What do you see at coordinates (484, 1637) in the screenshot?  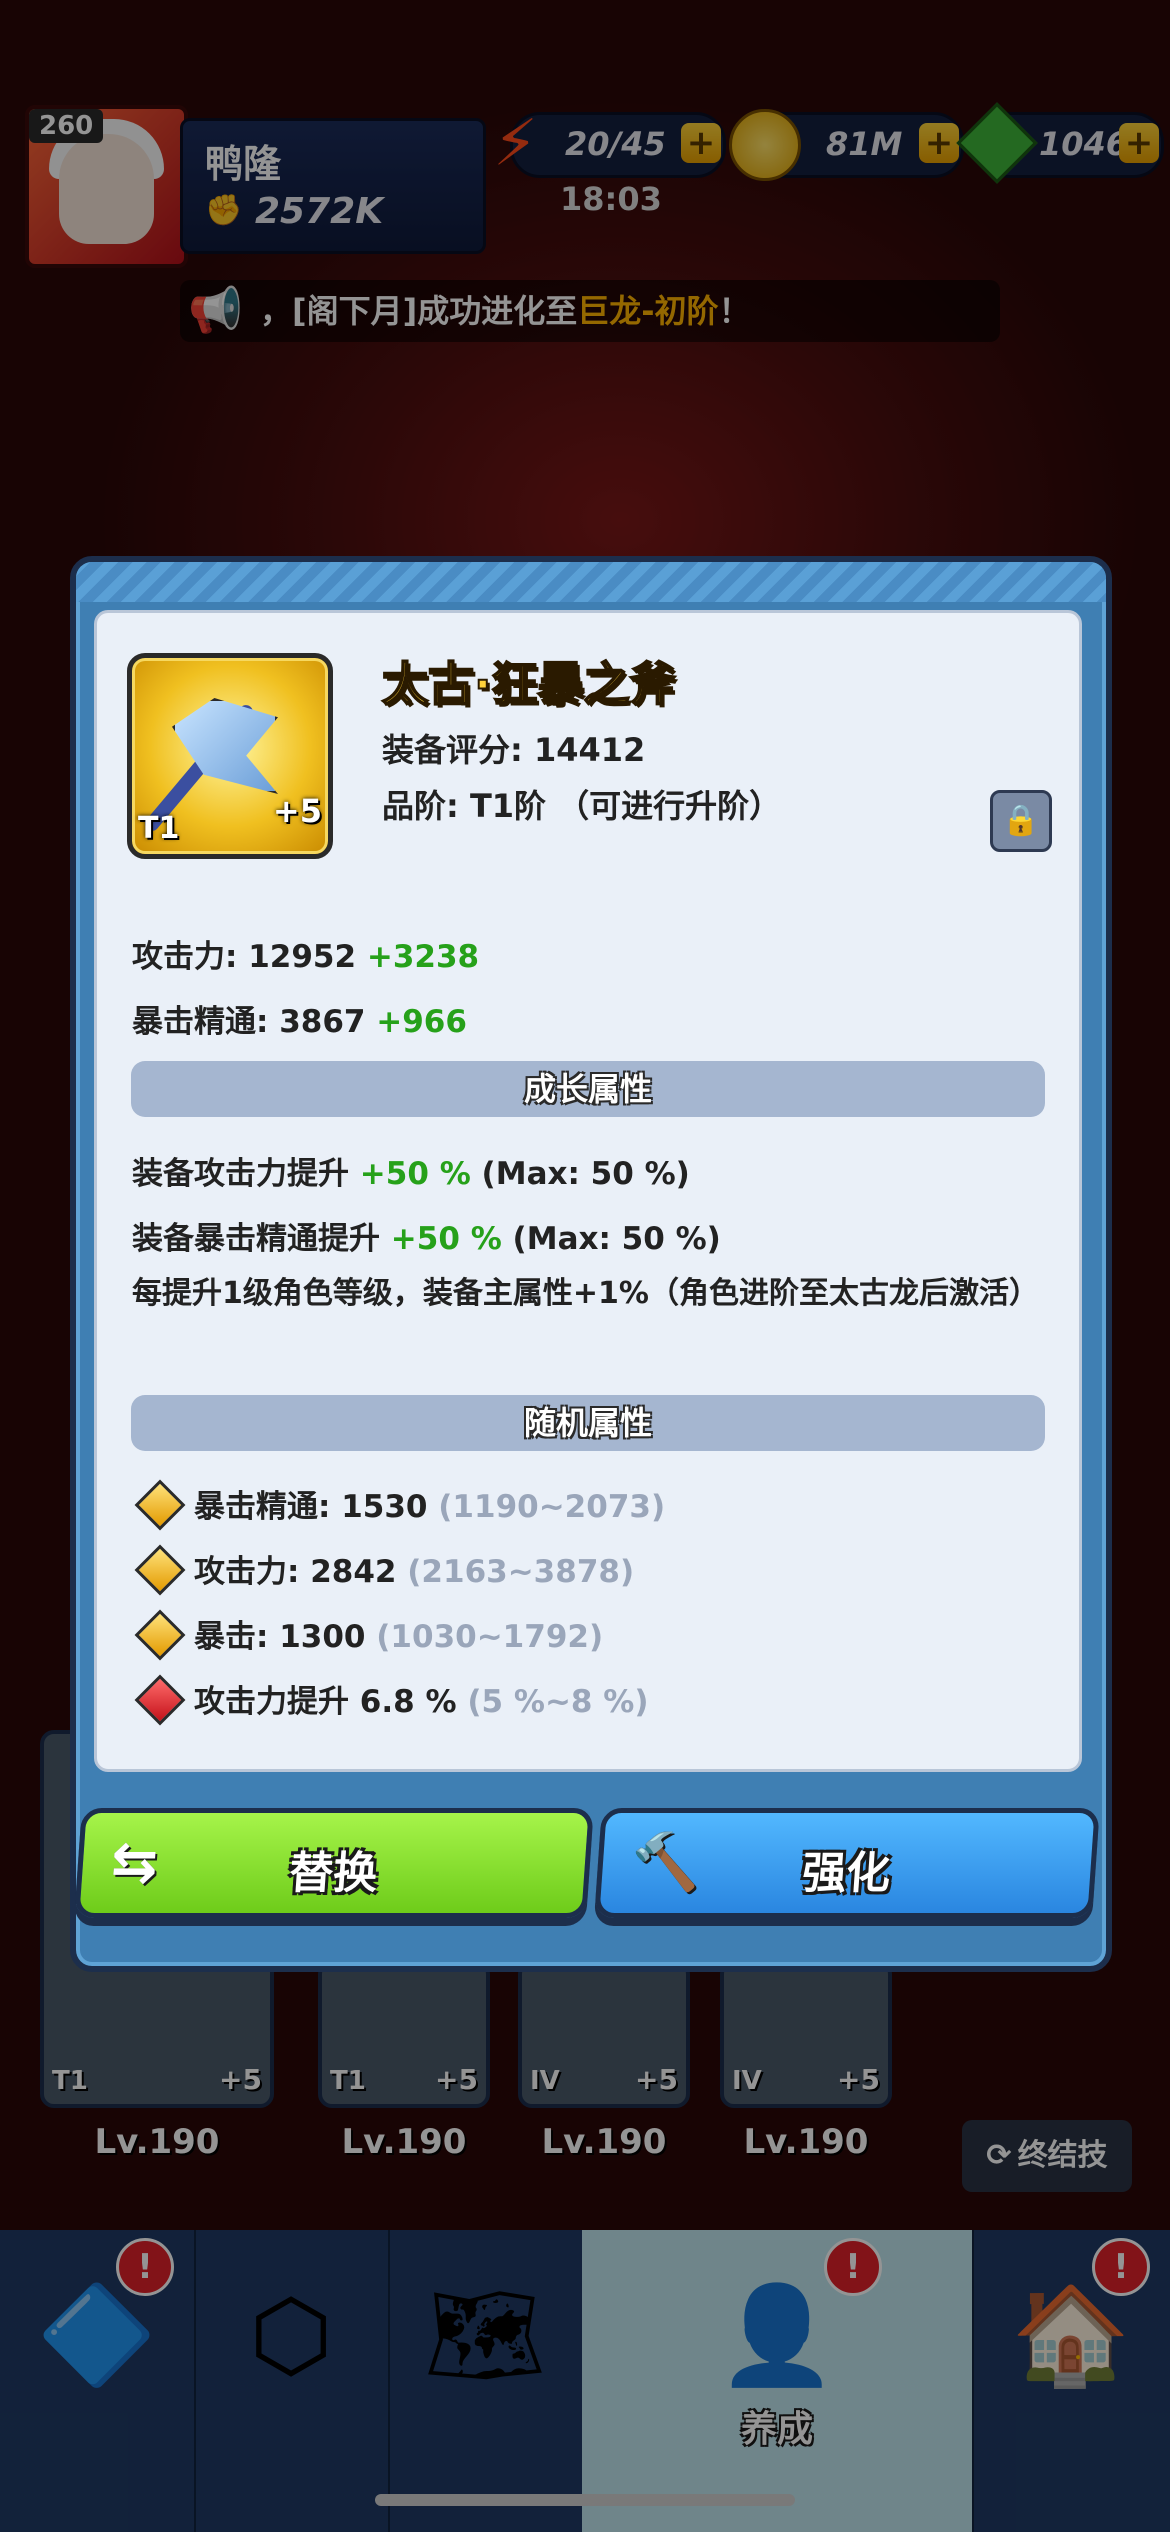 I see `random-stat-range: (1030~1792)` at bounding box center [484, 1637].